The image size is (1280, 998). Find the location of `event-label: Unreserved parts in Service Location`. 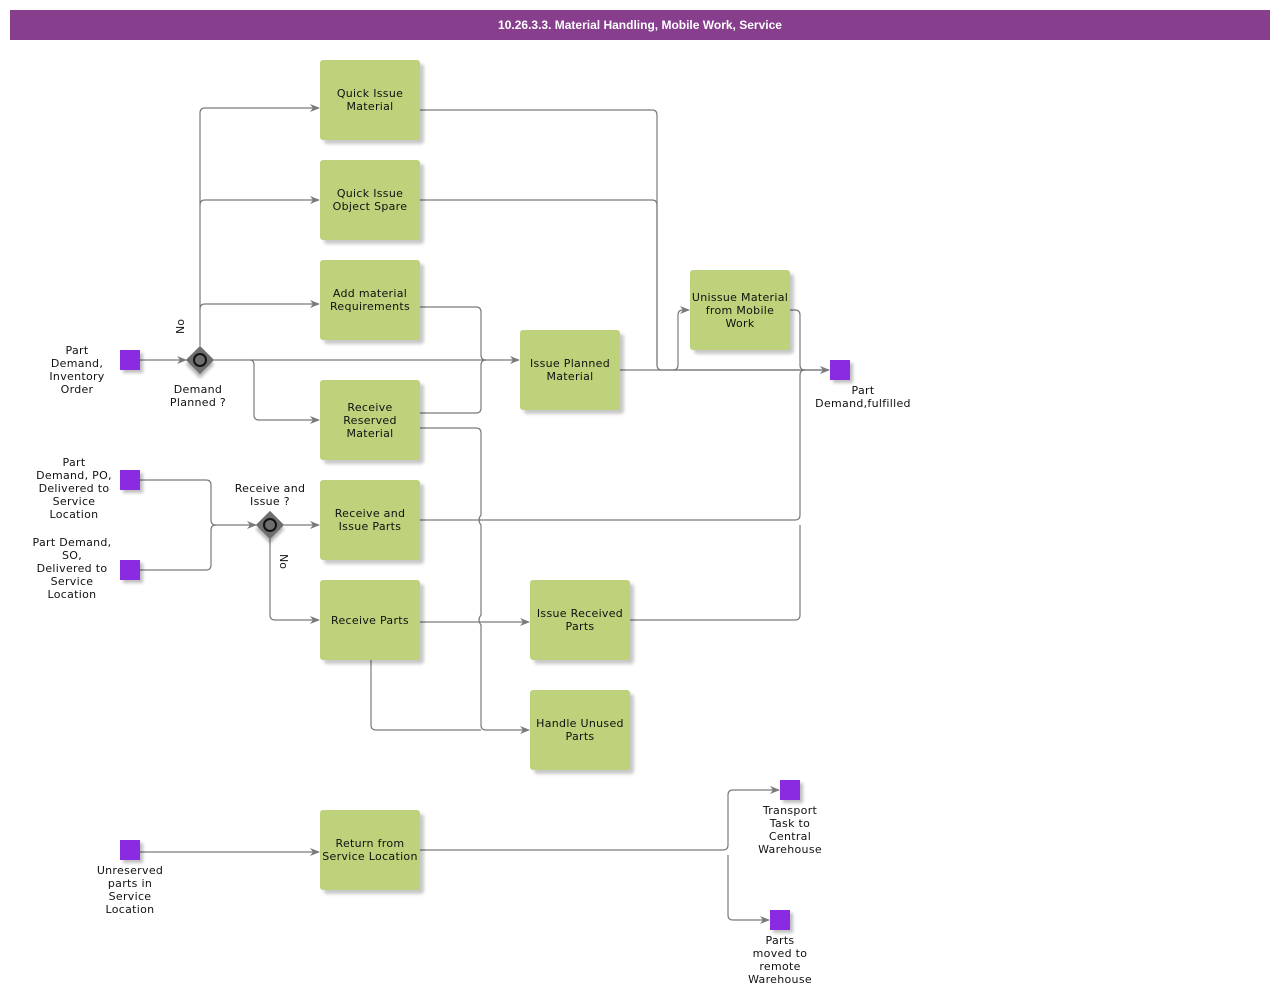

event-label: Unreserved parts in Service Location is located at coordinates (130, 890).